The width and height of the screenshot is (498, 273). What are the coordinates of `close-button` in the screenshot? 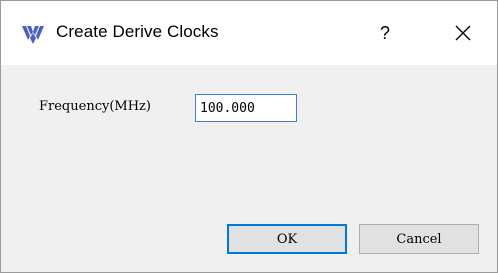 It's located at (463, 33).